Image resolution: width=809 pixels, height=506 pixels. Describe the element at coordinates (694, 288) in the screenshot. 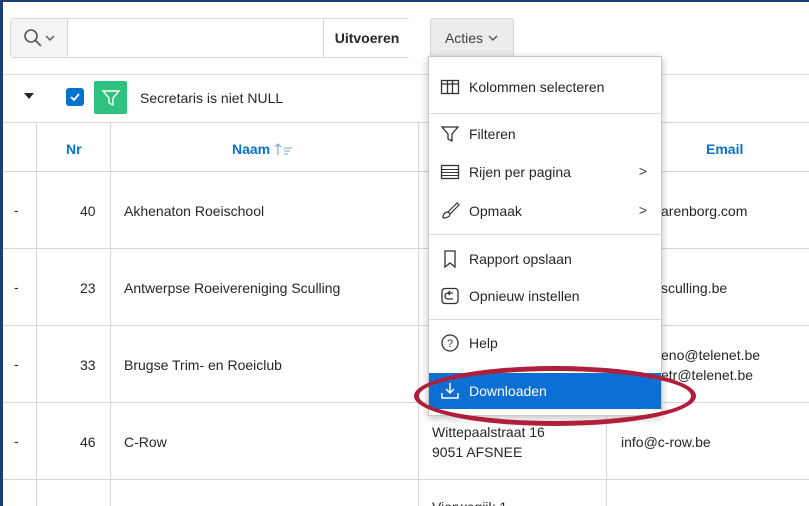

I see `cell-email: sculling.be` at that location.